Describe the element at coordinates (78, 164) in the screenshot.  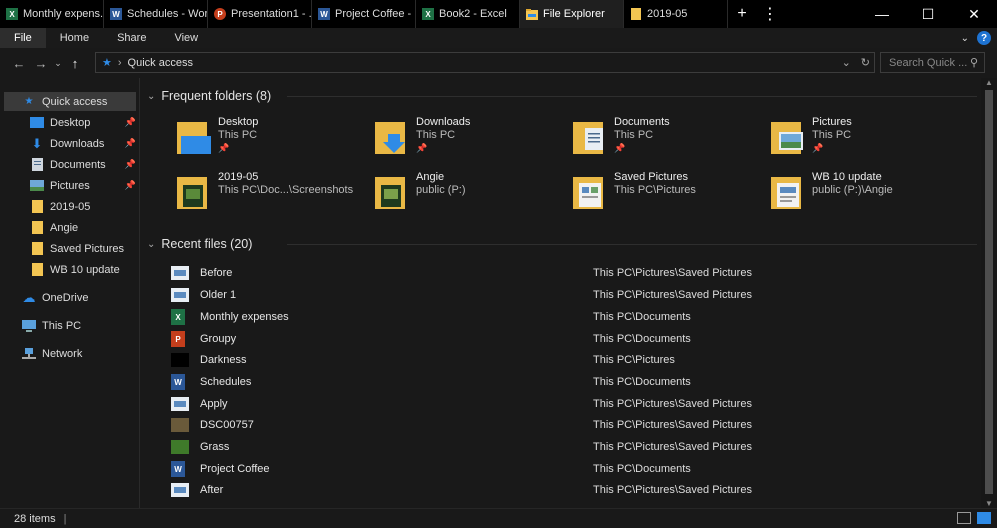
I see `nav-label: Documents` at that location.